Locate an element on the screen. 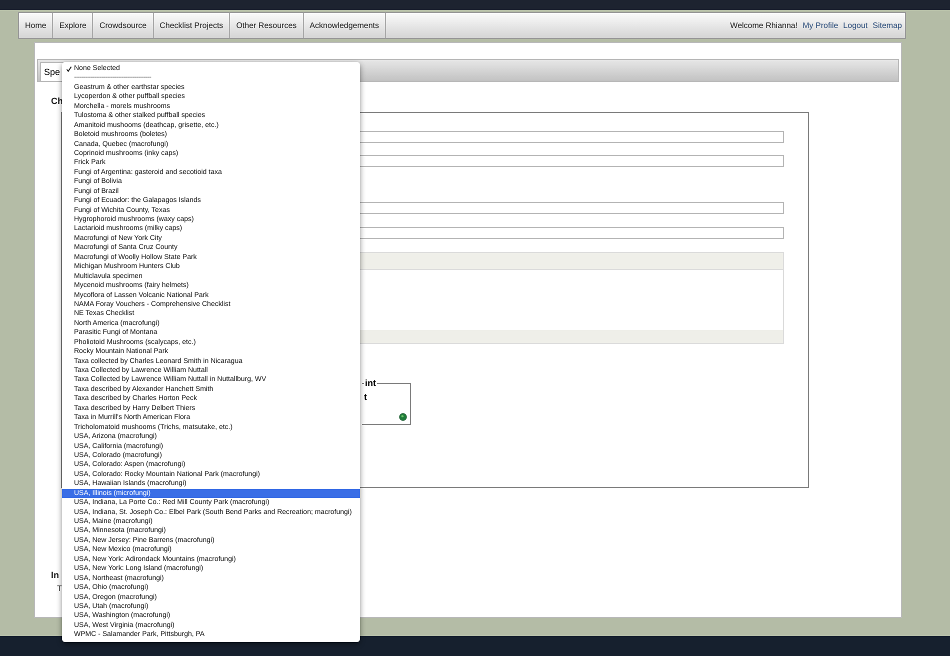 This screenshot has width=950, height=656. nav-link: Home is located at coordinates (36, 25).